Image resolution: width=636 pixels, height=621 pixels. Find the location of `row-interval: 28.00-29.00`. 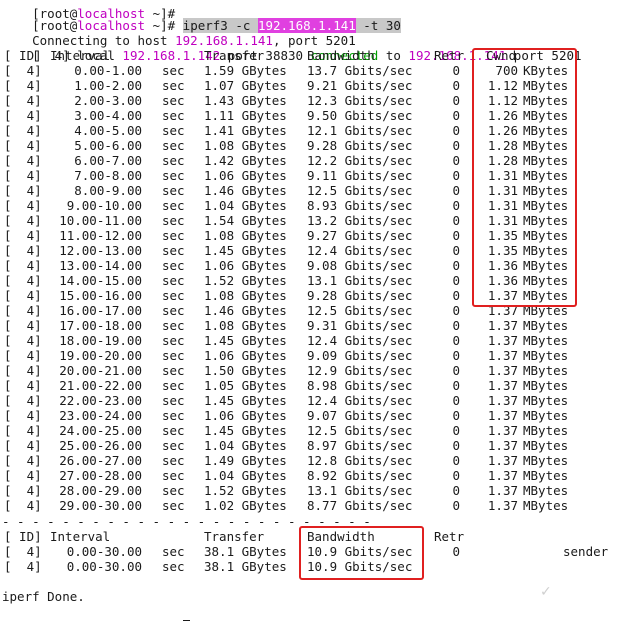

row-interval: 28.00-29.00 is located at coordinates (100, 490).